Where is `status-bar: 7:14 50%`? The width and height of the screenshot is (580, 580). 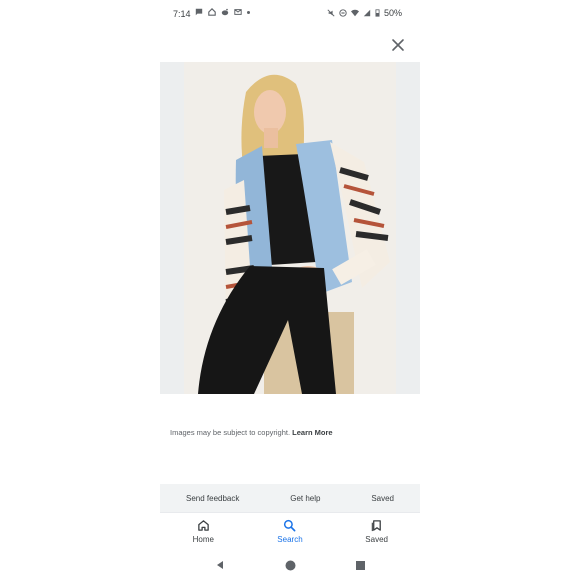 status-bar: 7:14 50% is located at coordinates (290, 14).